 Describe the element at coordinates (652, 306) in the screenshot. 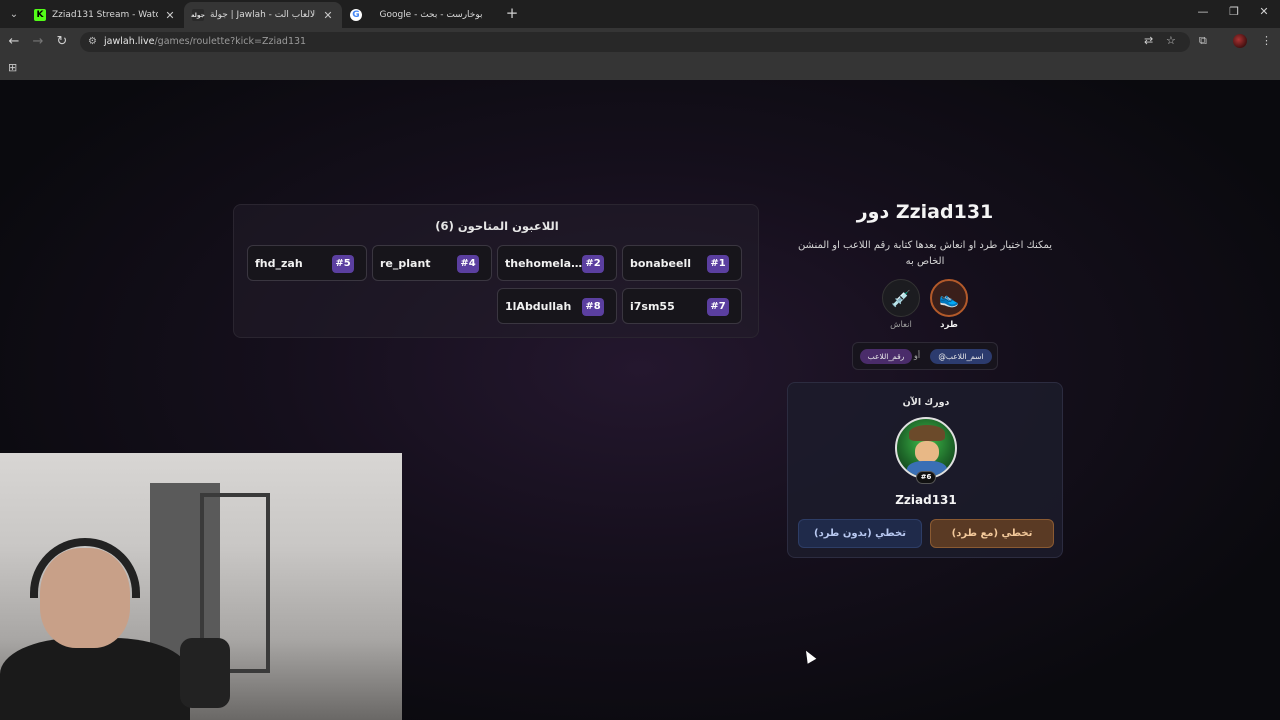

I see `player-name: i7sm55` at that location.